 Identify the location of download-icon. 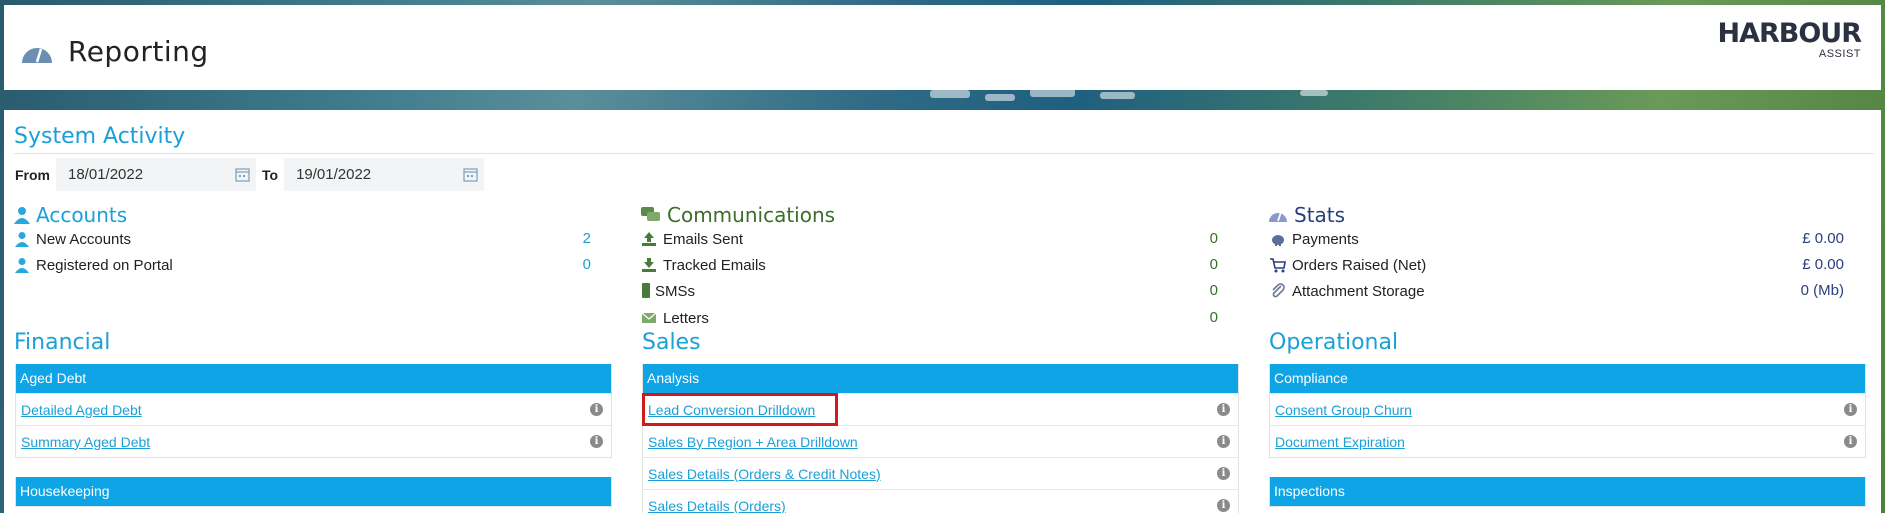
(649, 265).